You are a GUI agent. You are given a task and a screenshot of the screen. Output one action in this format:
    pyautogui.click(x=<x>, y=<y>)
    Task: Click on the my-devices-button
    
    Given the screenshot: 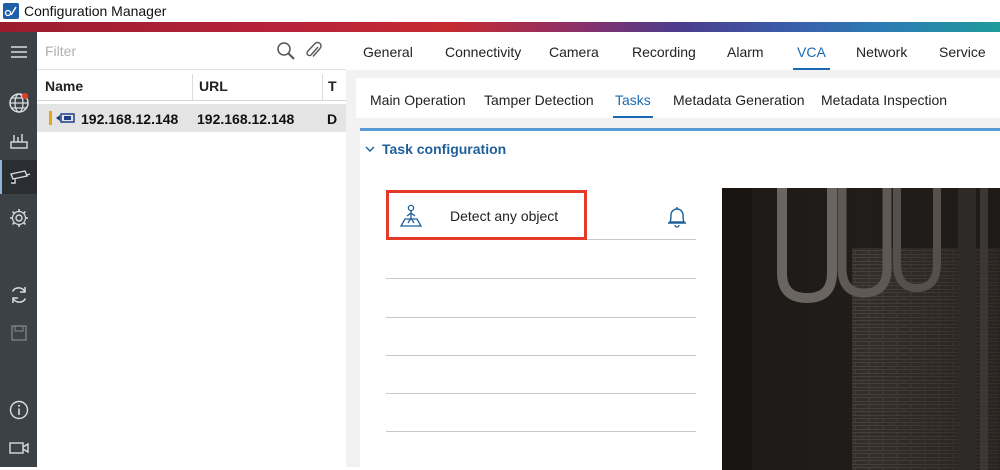 What is the action you would take?
    pyautogui.click(x=18, y=141)
    